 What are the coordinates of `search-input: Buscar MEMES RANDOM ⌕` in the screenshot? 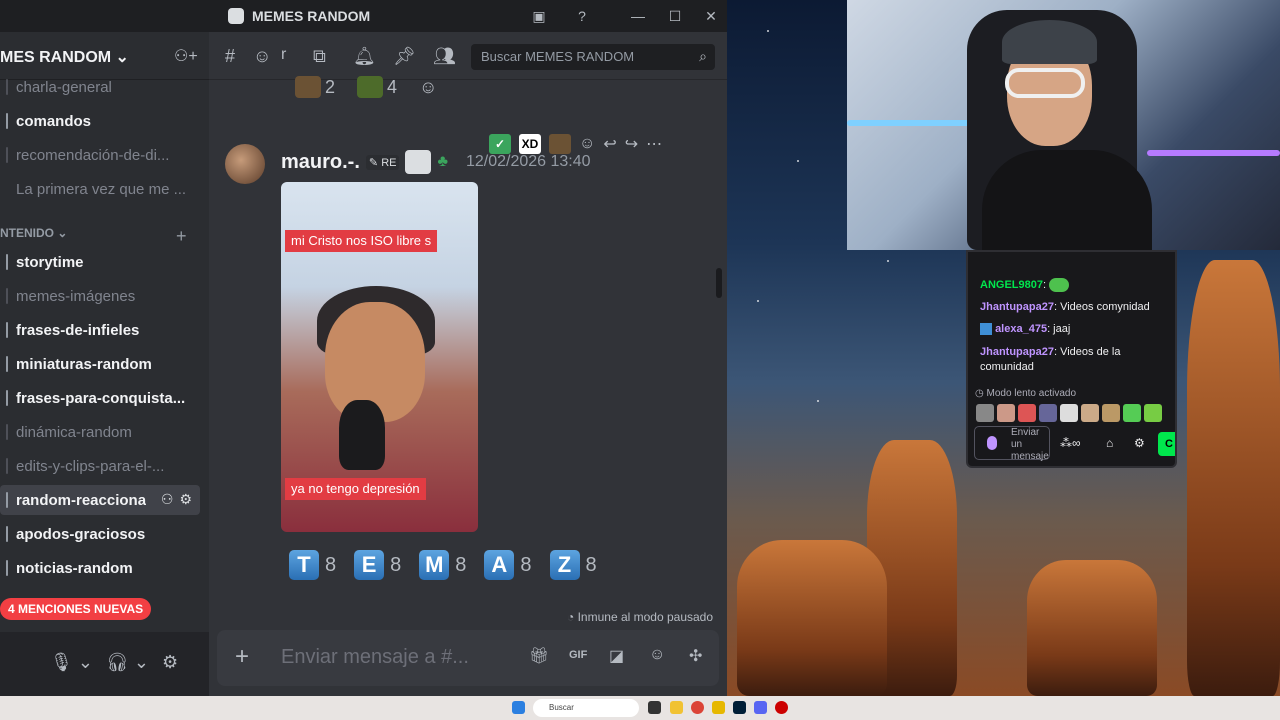 It's located at (593, 57).